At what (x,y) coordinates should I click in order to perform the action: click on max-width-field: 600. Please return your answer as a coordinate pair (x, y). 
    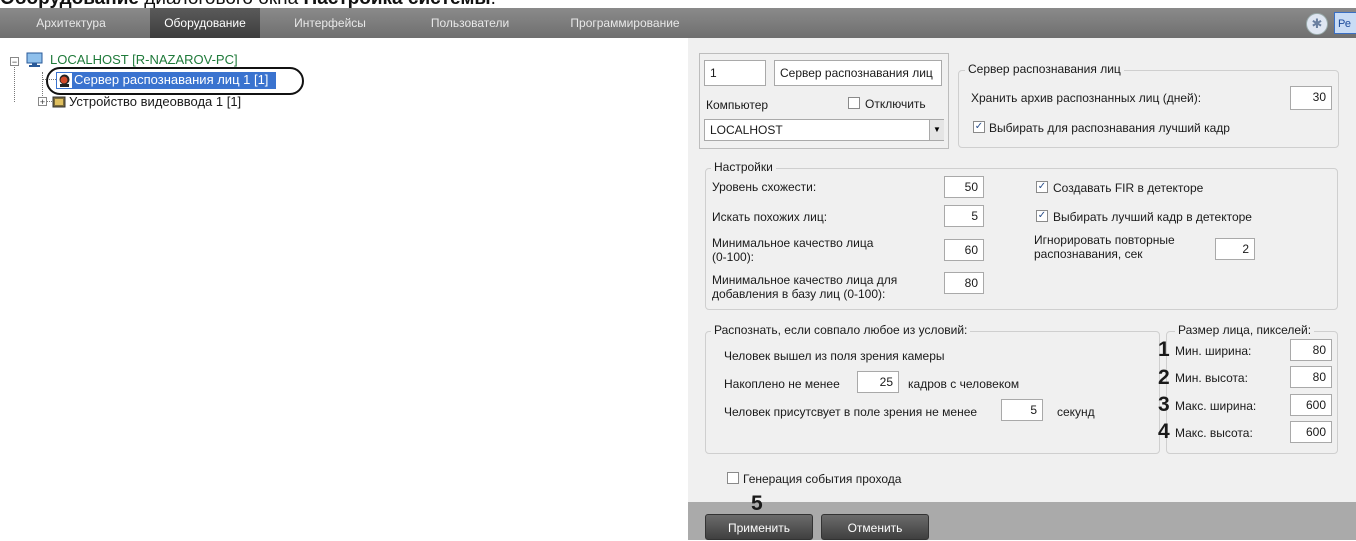
    Looking at the image, I should click on (1311, 405).